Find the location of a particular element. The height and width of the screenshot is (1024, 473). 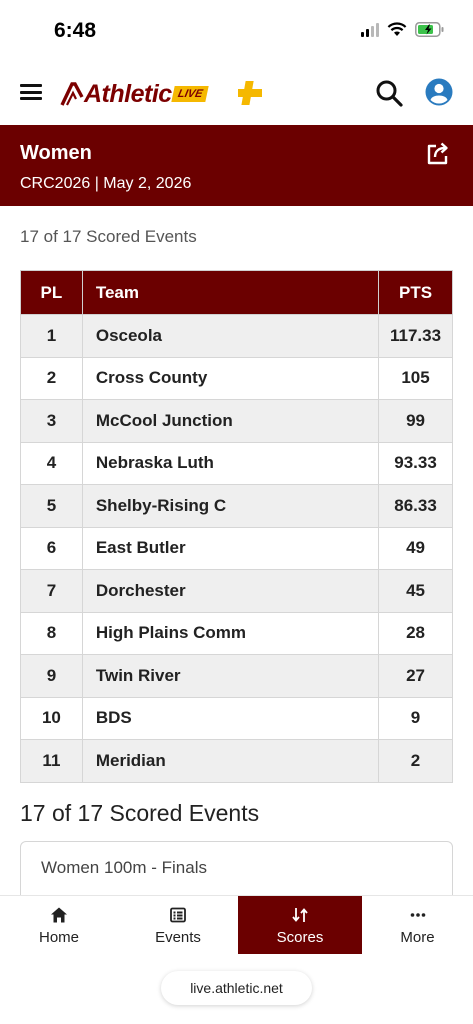

nav-events-label: Events is located at coordinates (178, 937).